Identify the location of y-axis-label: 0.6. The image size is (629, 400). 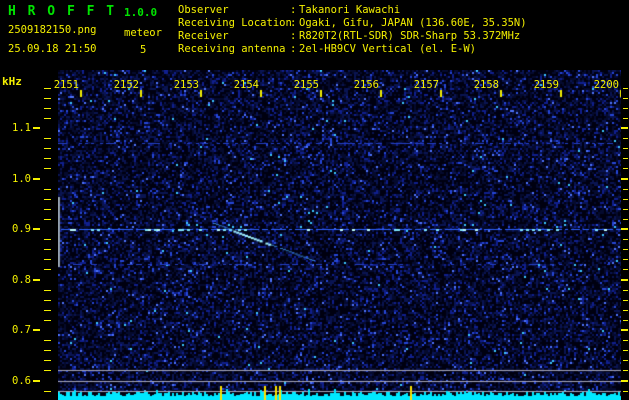
(21, 381).